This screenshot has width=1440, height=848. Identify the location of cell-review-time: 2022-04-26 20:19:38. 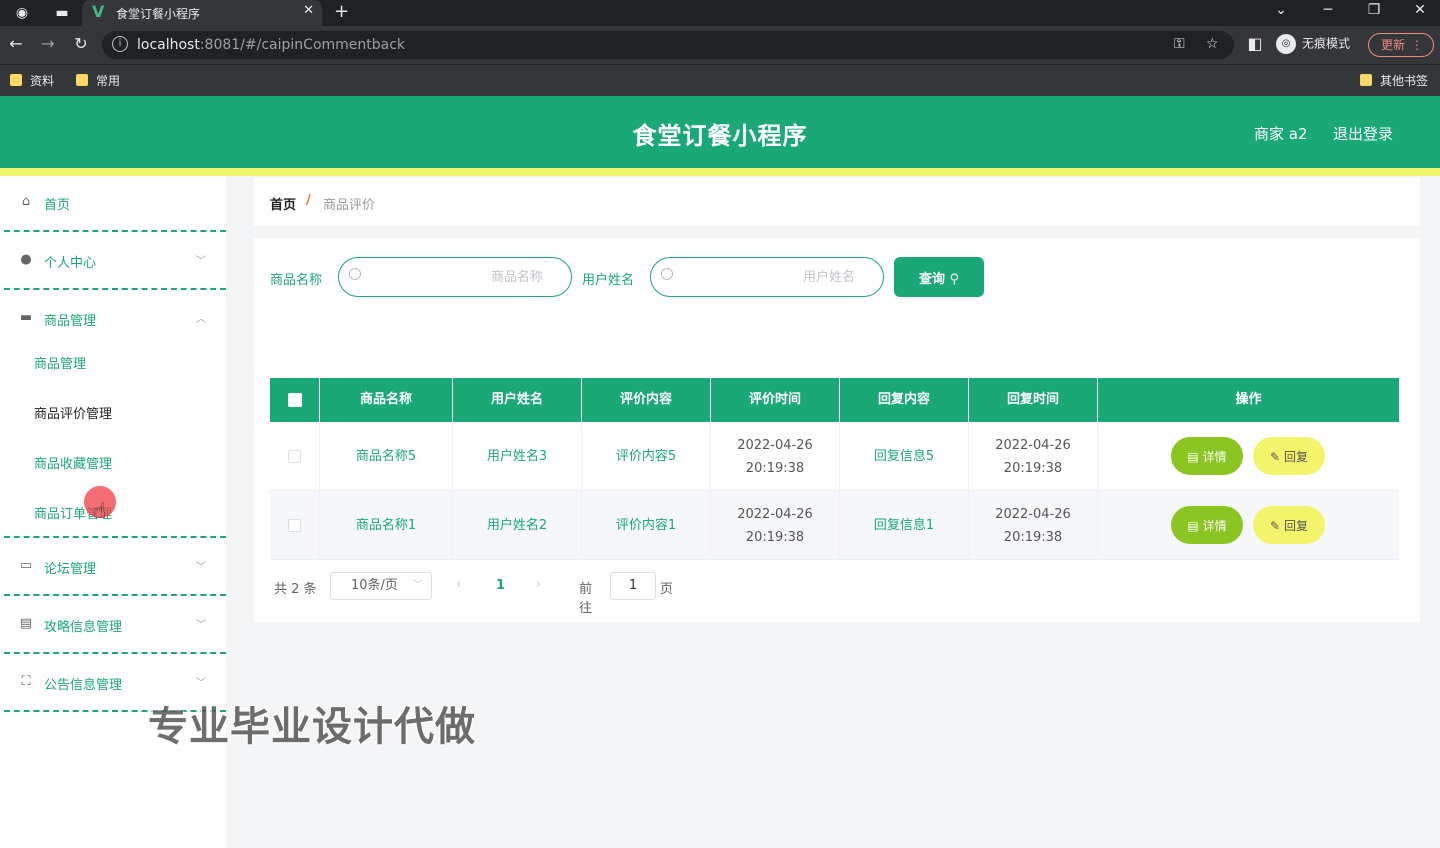
(775, 525).